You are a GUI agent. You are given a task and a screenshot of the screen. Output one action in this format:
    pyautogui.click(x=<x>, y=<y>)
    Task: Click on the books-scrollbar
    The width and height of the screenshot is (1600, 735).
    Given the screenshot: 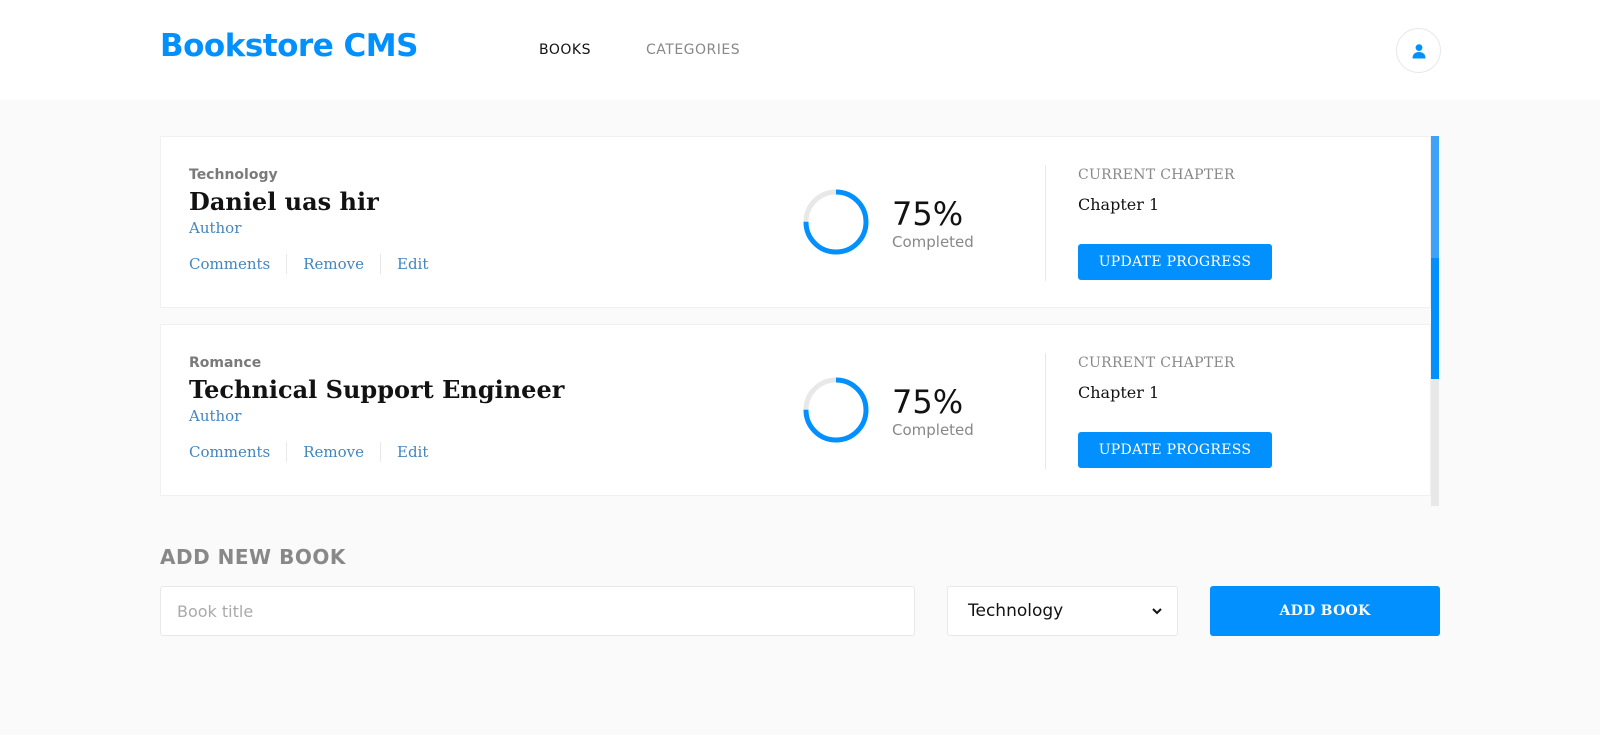 What is the action you would take?
    pyautogui.click(x=1435, y=321)
    